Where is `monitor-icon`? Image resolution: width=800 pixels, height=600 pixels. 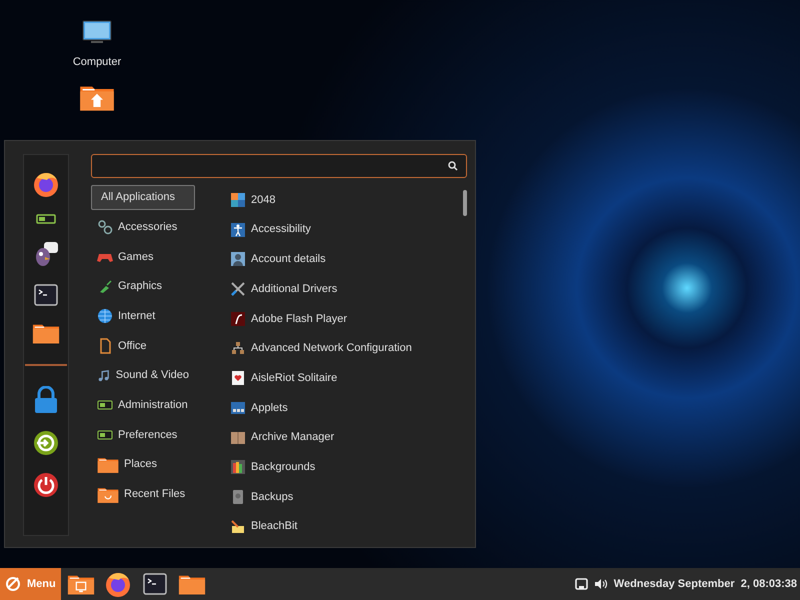
monitor-icon is located at coordinates (97, 33).